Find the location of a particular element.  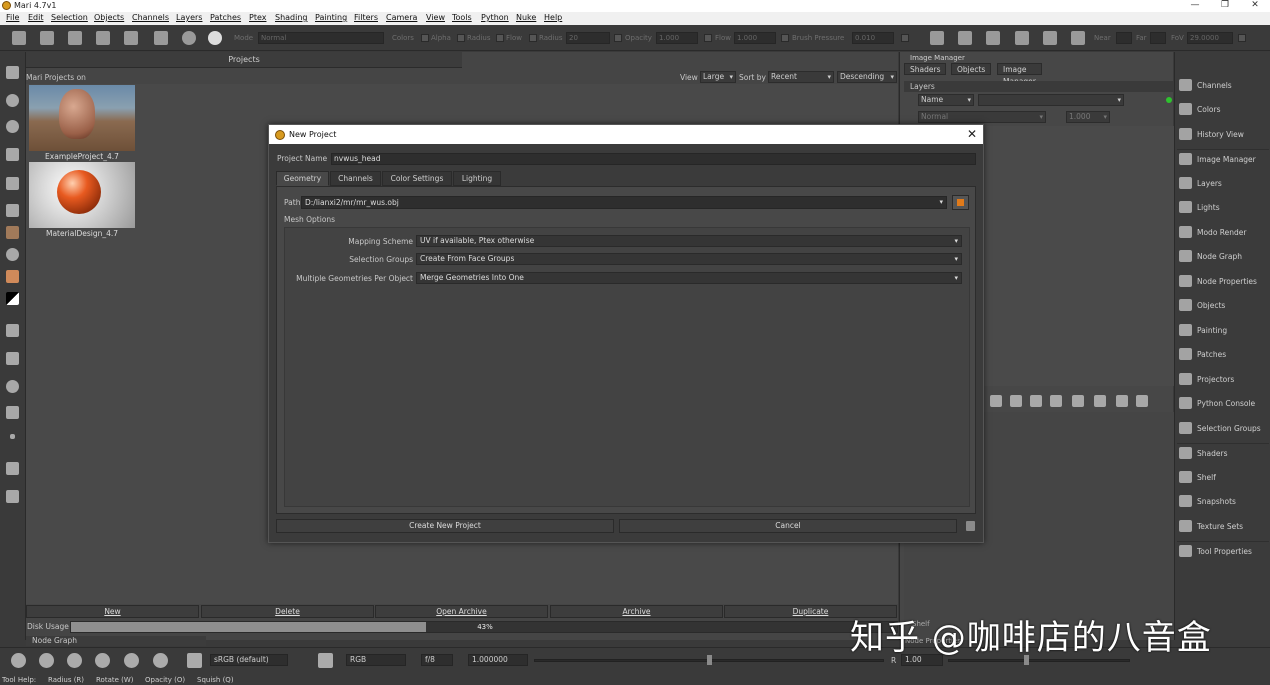

foreground-color-icon is located at coordinates (12, 276).